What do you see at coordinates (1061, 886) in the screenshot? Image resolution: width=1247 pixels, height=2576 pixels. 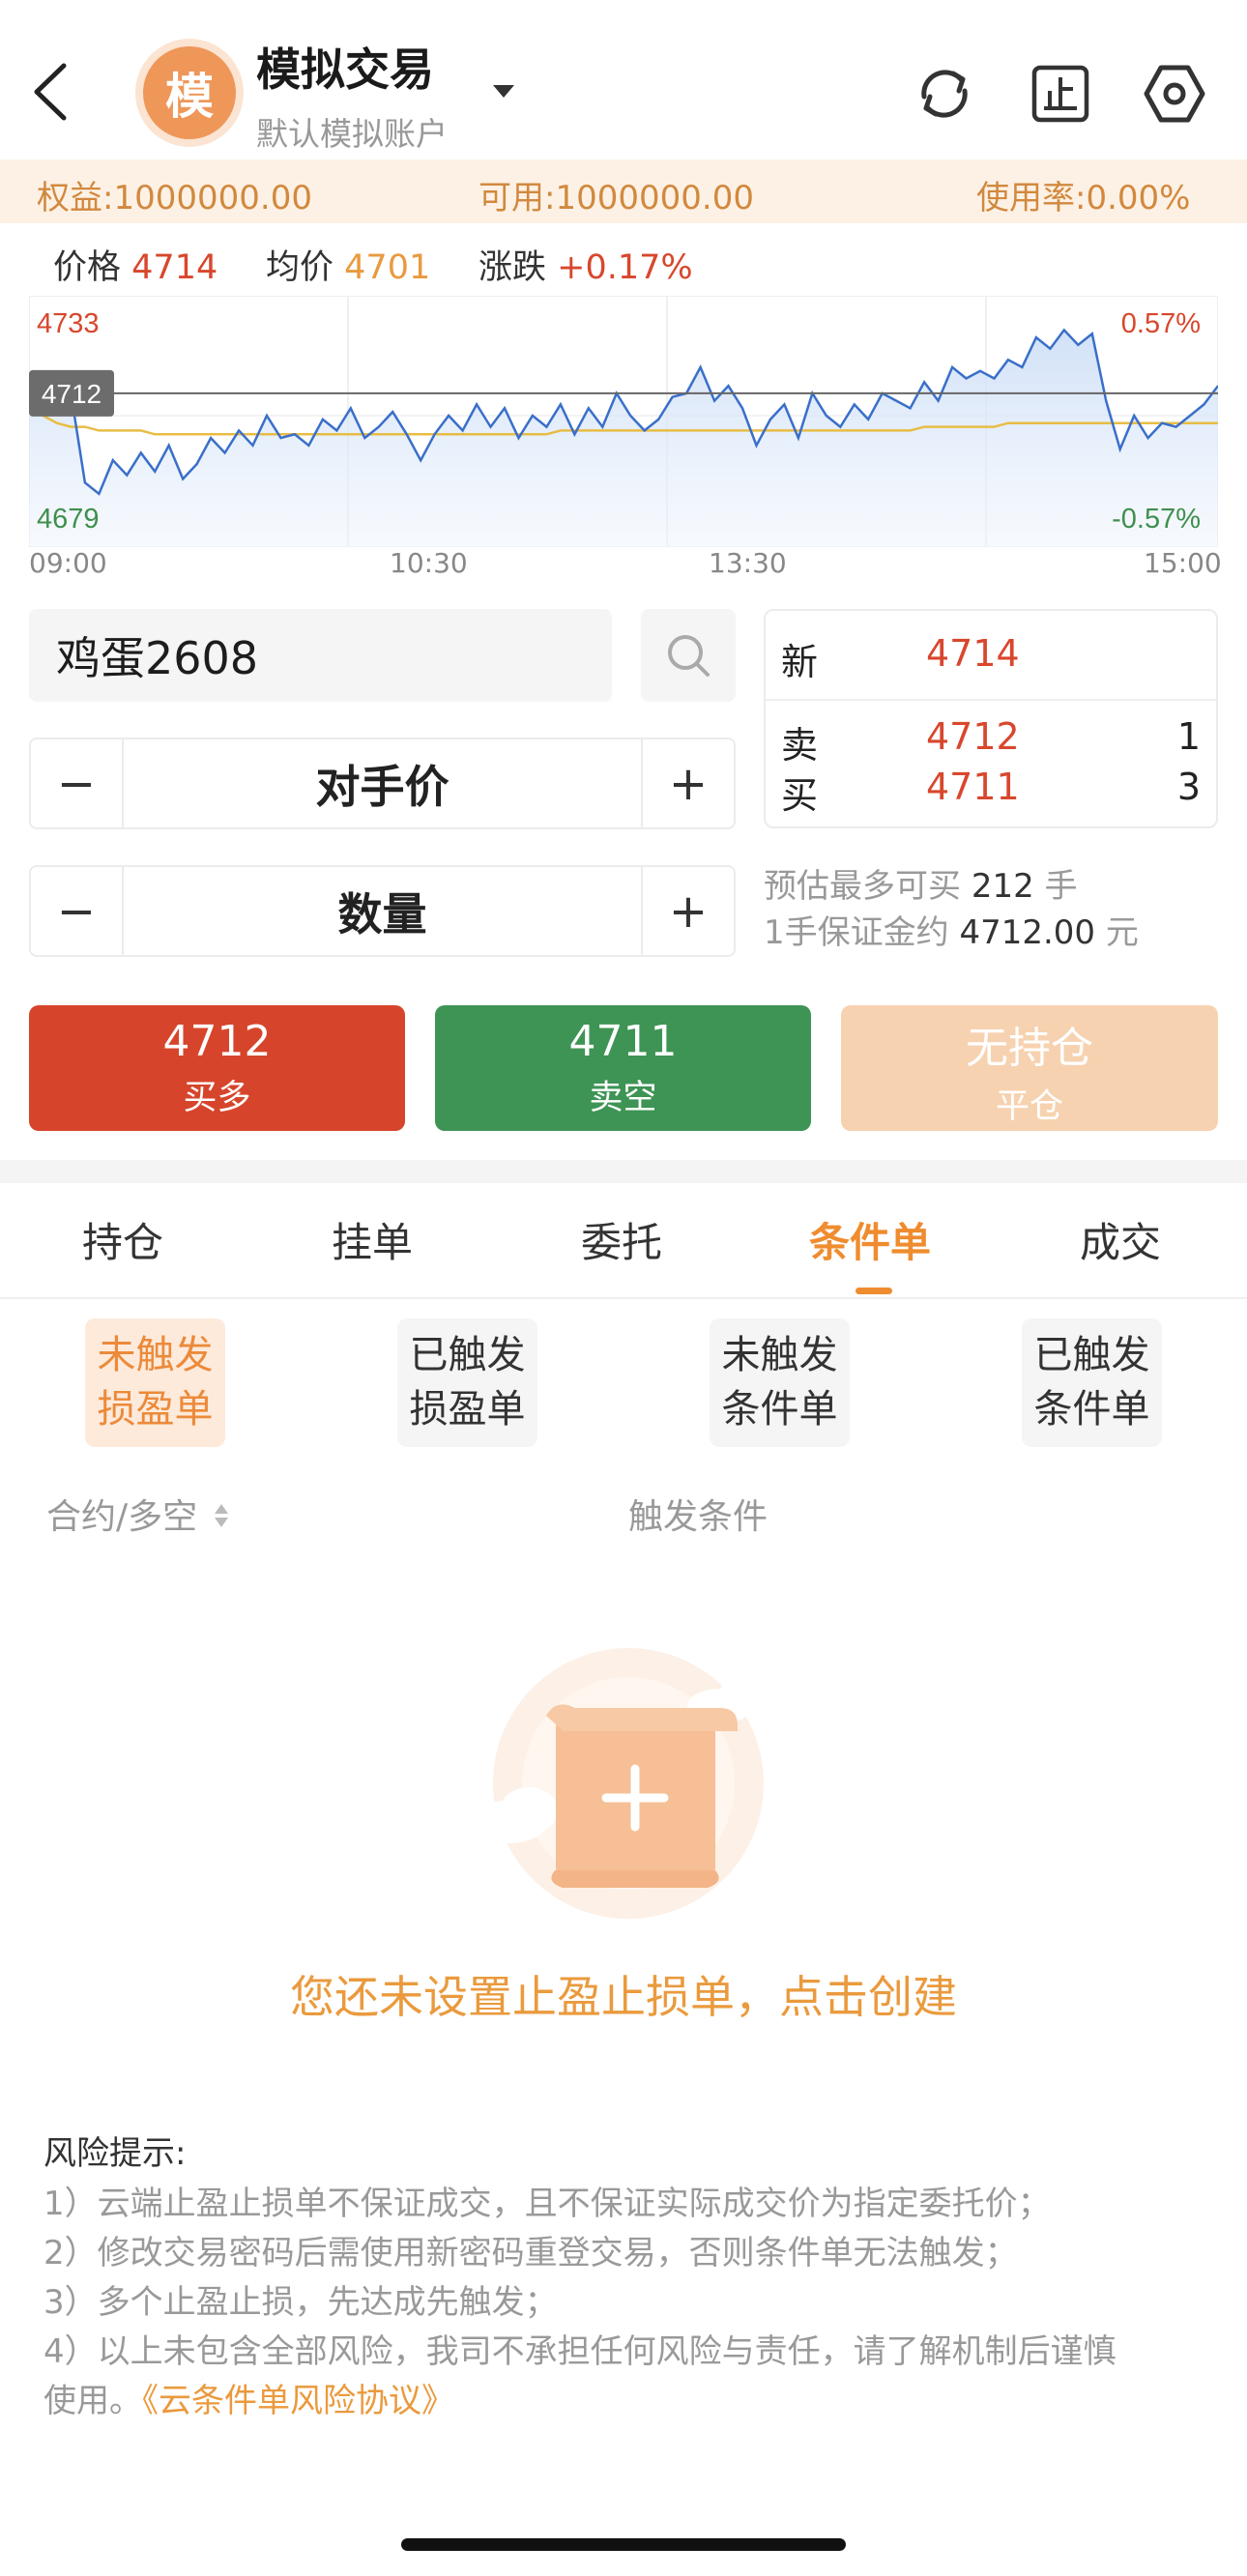 I see `max-buy-suffix: 手` at bounding box center [1061, 886].